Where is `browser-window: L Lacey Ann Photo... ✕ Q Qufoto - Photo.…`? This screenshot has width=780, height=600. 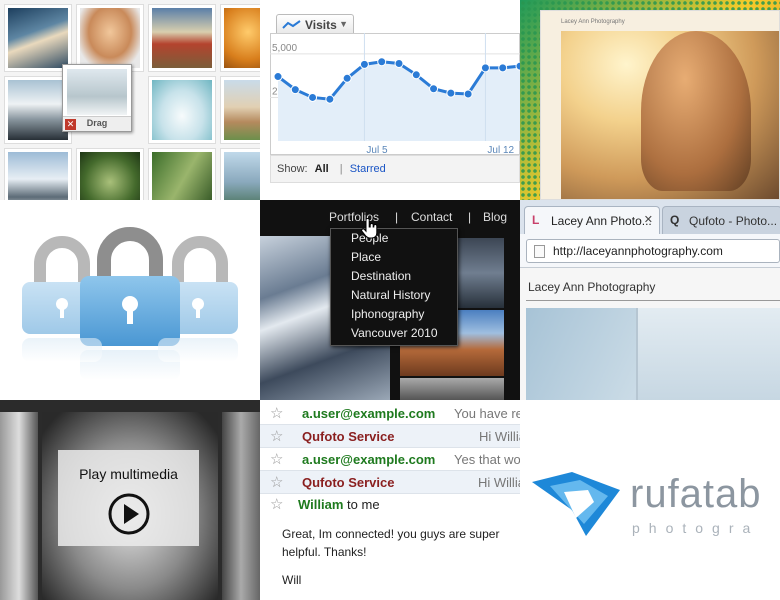 browser-window: L Lacey Ann Photo... ✕ Q Qufoto - Photo.… is located at coordinates (650, 300).